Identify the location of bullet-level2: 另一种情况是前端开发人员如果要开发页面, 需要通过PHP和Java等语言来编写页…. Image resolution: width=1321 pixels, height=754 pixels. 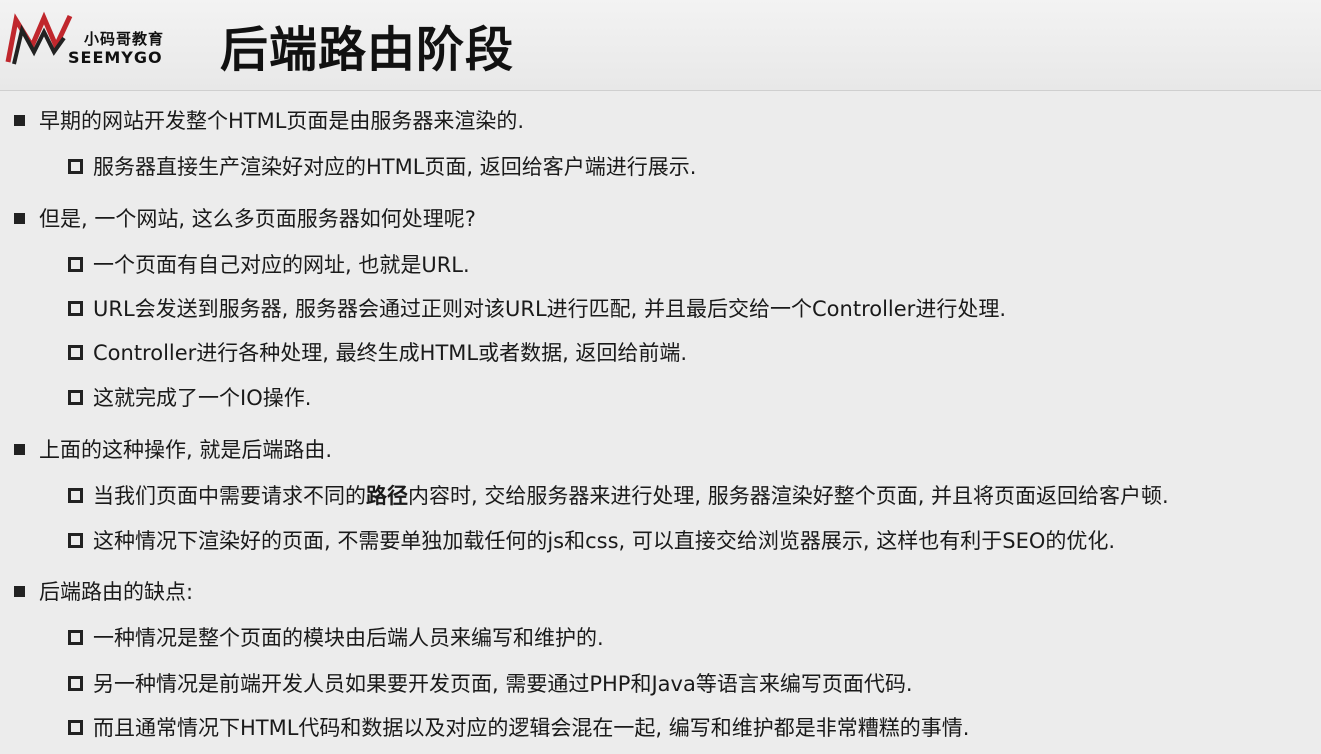
(490, 684).